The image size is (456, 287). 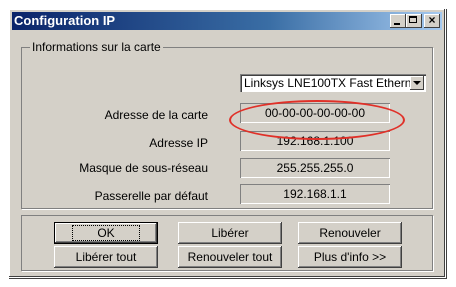 I want to click on renew-all-button: Renouveler tout, so click(x=230, y=257).